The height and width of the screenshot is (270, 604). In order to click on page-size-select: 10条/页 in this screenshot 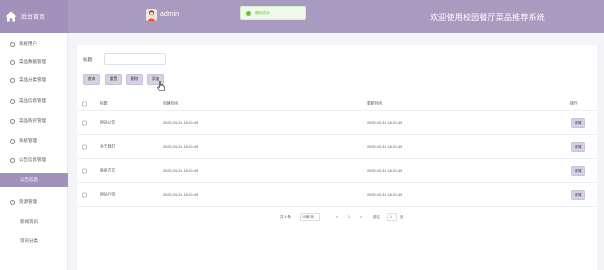, I will do `click(308, 217)`.